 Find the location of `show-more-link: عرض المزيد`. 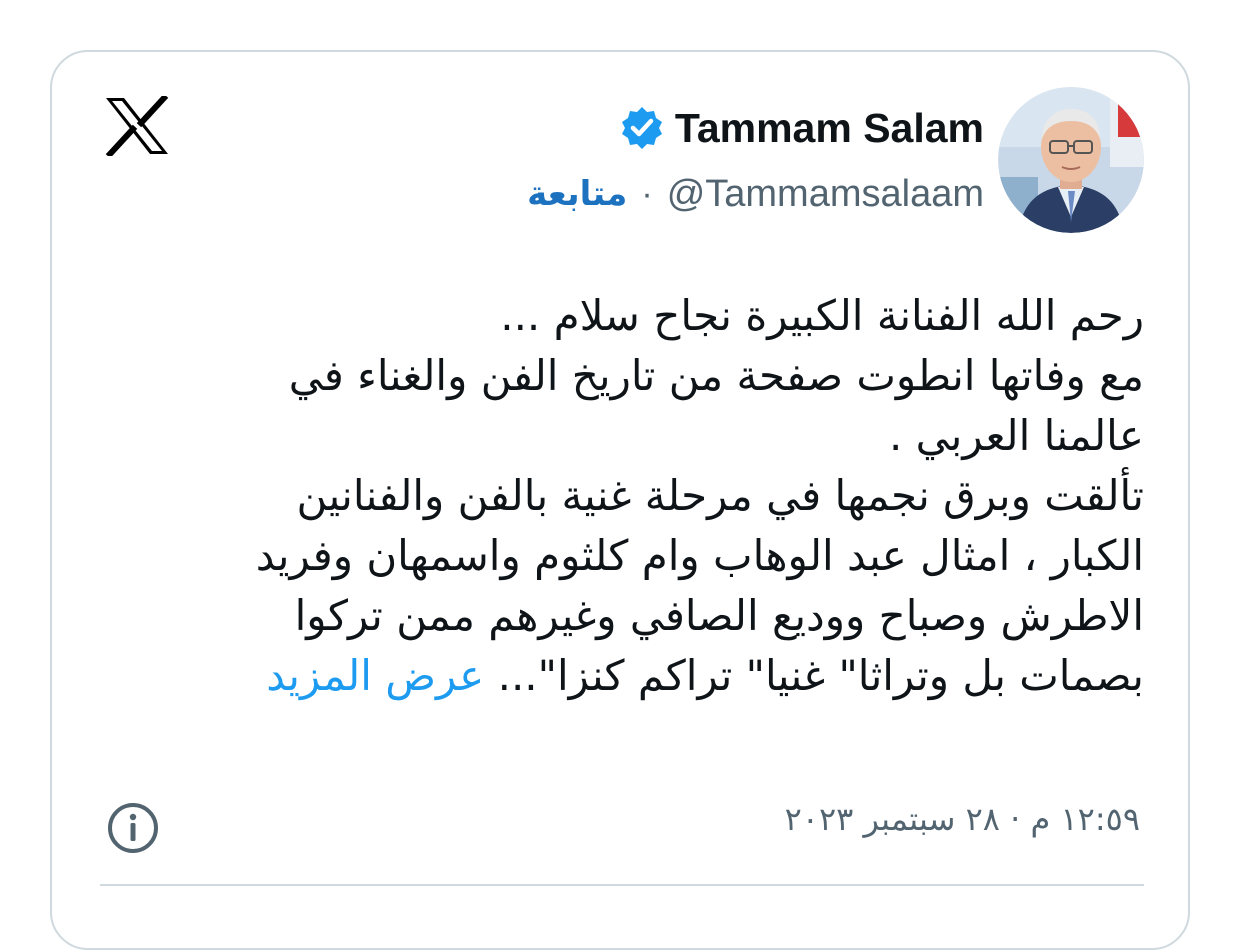

show-more-link: عرض المزيد is located at coordinates (375, 675).